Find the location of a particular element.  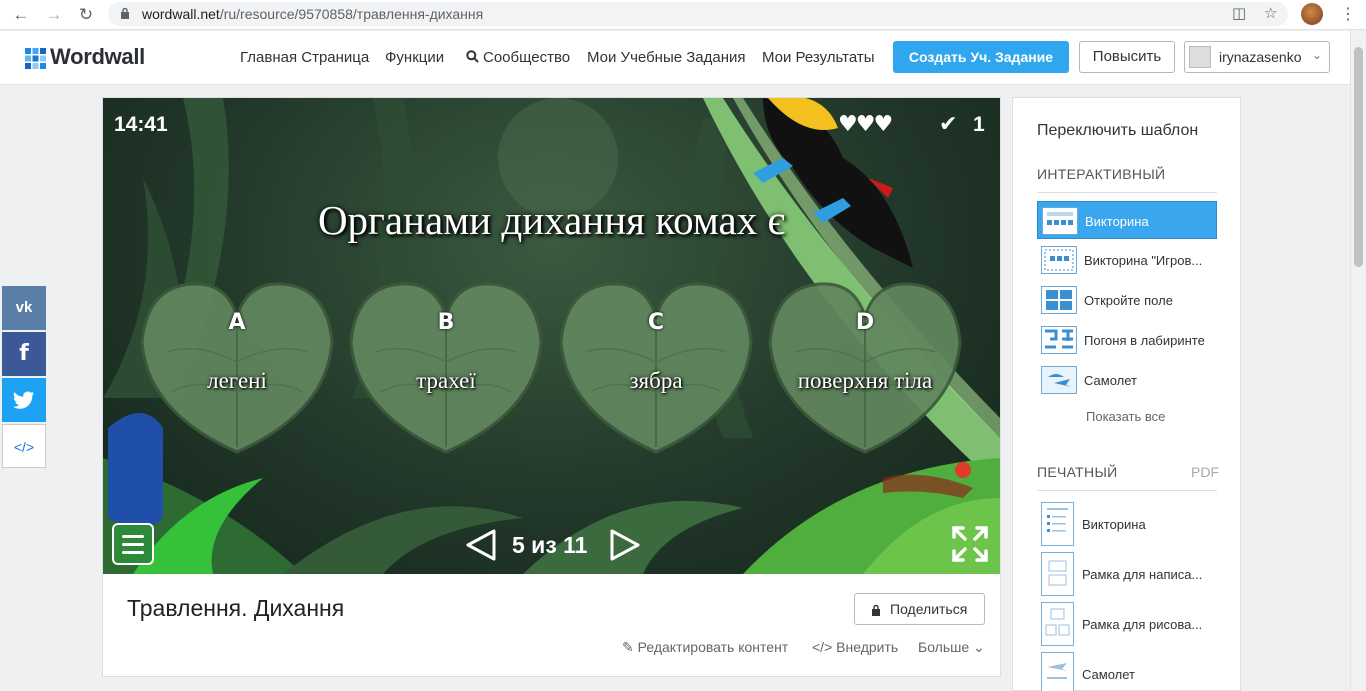

printable-quiz-icon is located at coordinates (1057, 524).